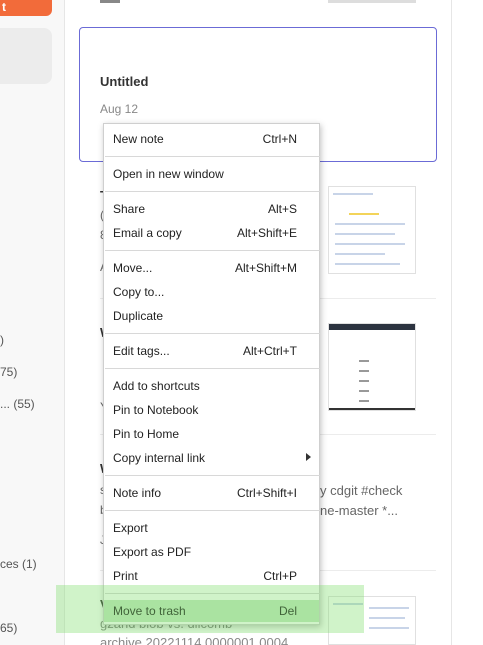  What do you see at coordinates (266, 233) in the screenshot?
I see `menu-item-shortcut: Alt+Shift+E` at bounding box center [266, 233].